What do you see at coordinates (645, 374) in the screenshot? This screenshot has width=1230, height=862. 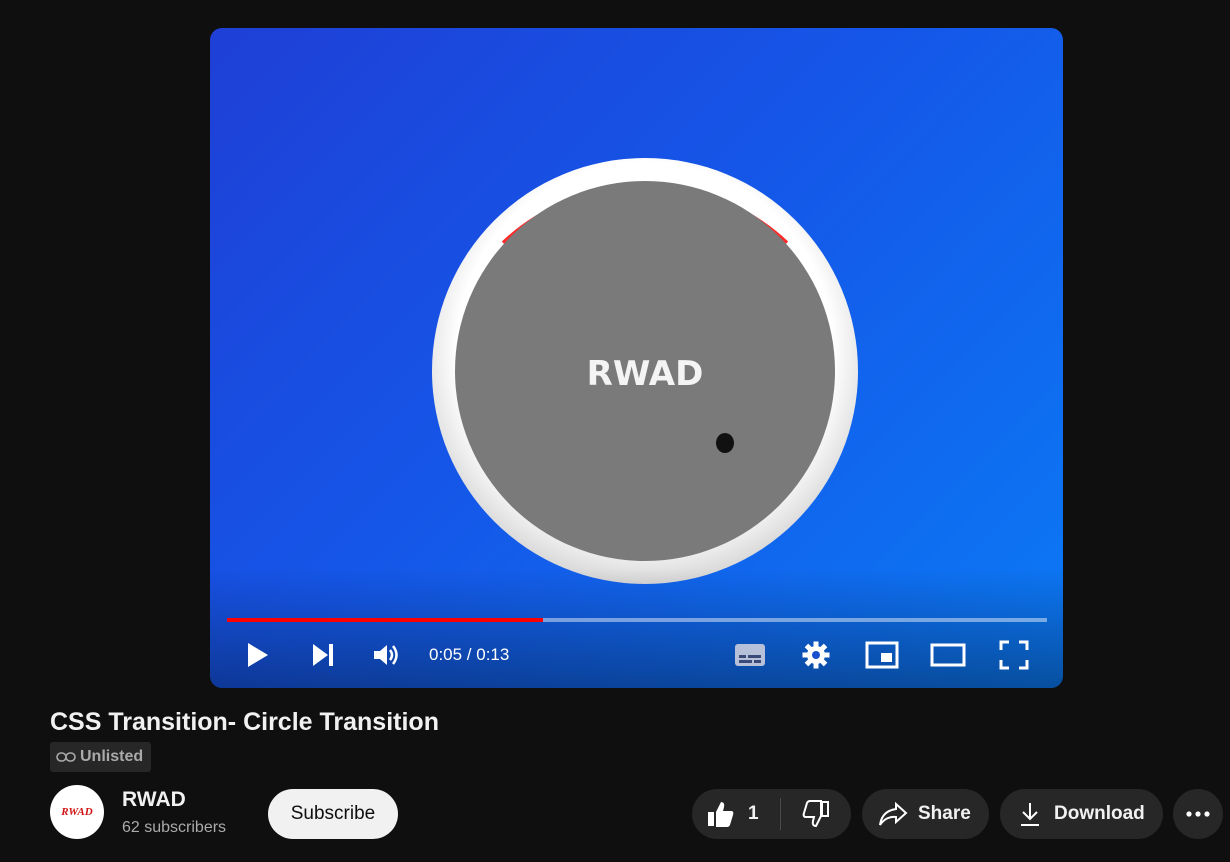 I see `circle-label: RWAD` at bounding box center [645, 374].